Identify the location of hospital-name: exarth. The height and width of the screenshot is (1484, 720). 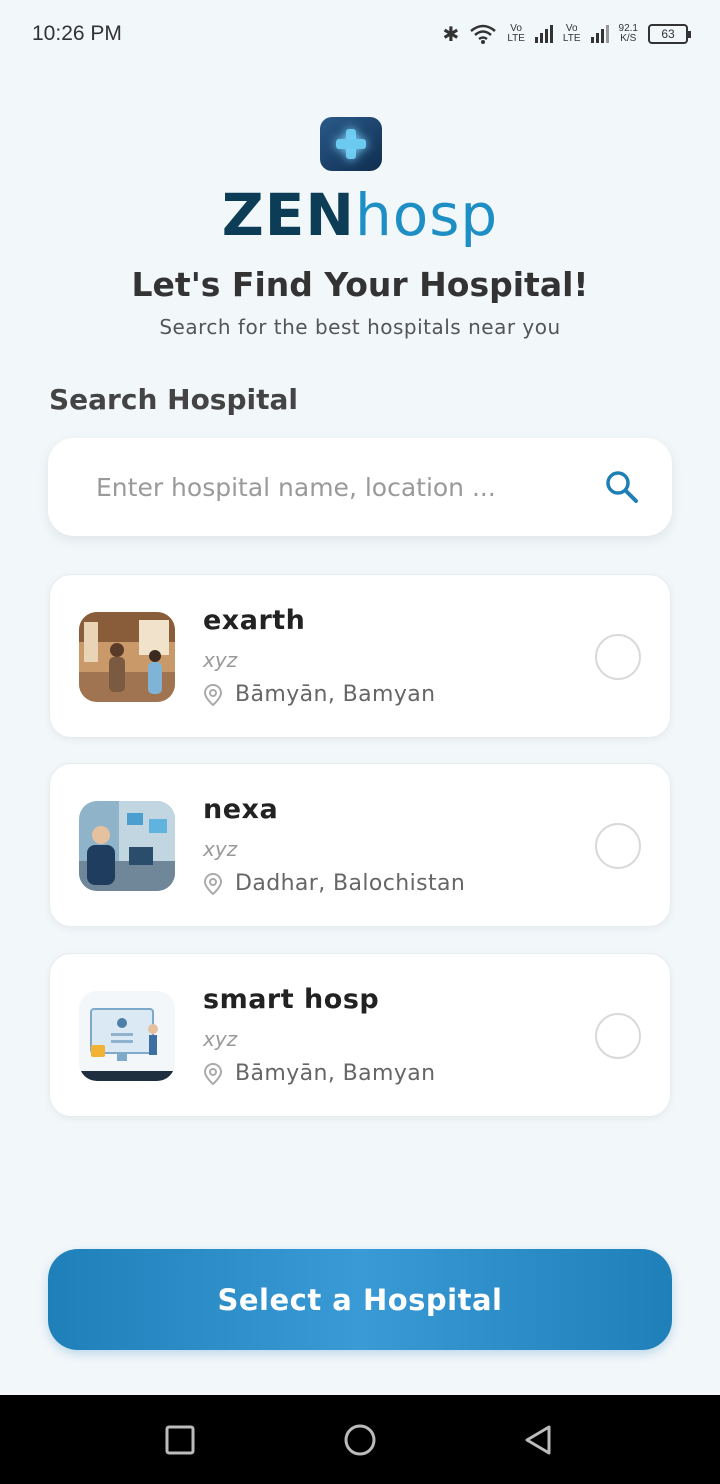
(254, 620).